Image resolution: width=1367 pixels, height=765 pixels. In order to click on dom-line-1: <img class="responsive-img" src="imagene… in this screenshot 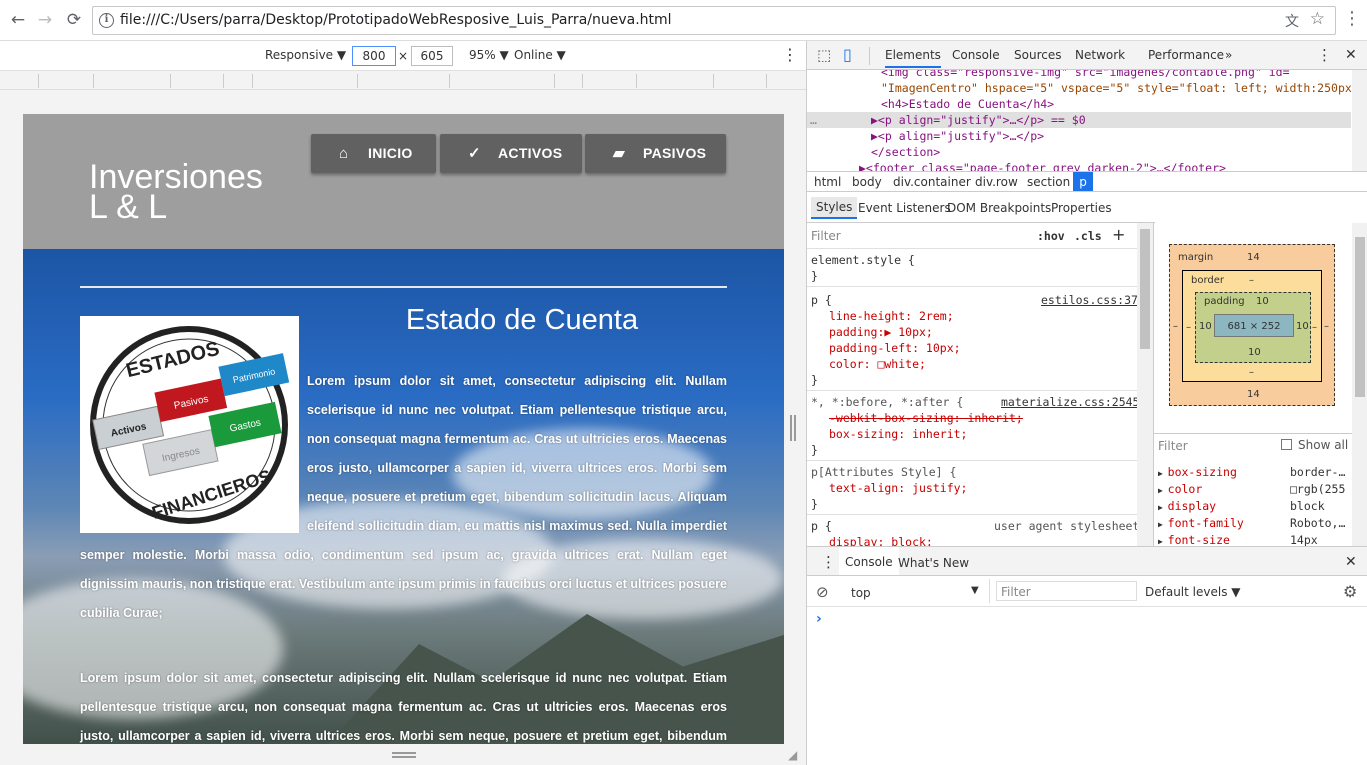, I will do `click(1085, 74)`.